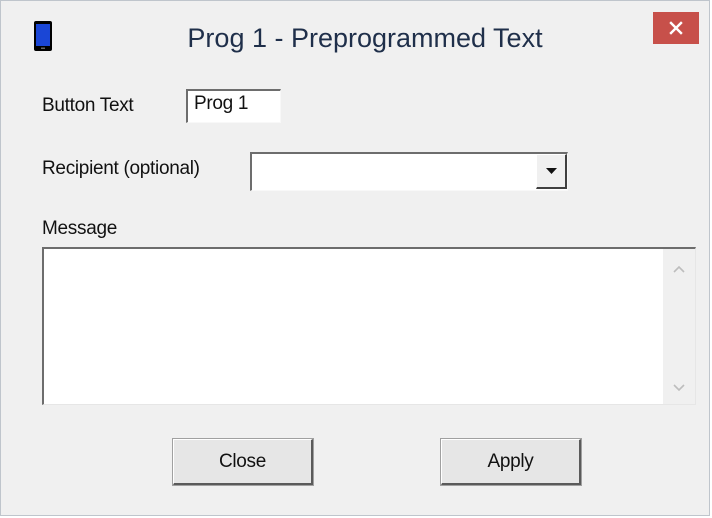 The width and height of the screenshot is (712, 518). I want to click on chevron-down-icon, so click(551, 171).